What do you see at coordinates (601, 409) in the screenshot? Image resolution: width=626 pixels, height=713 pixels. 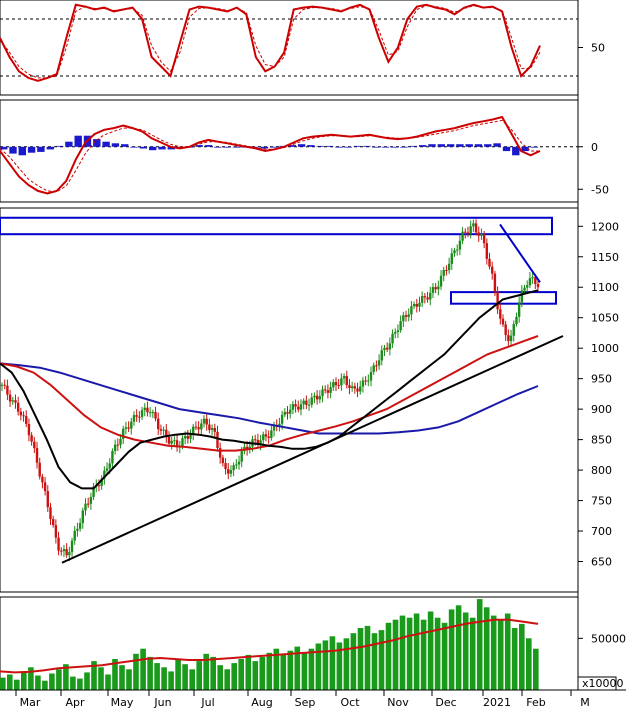 I see `price-tick-label: 900` at bounding box center [601, 409].